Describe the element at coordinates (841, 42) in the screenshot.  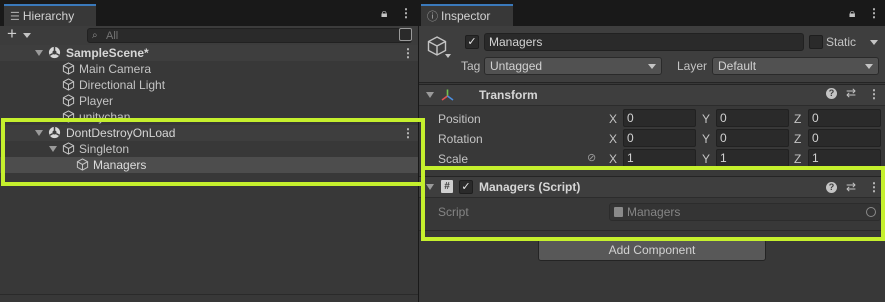
I see `static-label: Static` at that location.